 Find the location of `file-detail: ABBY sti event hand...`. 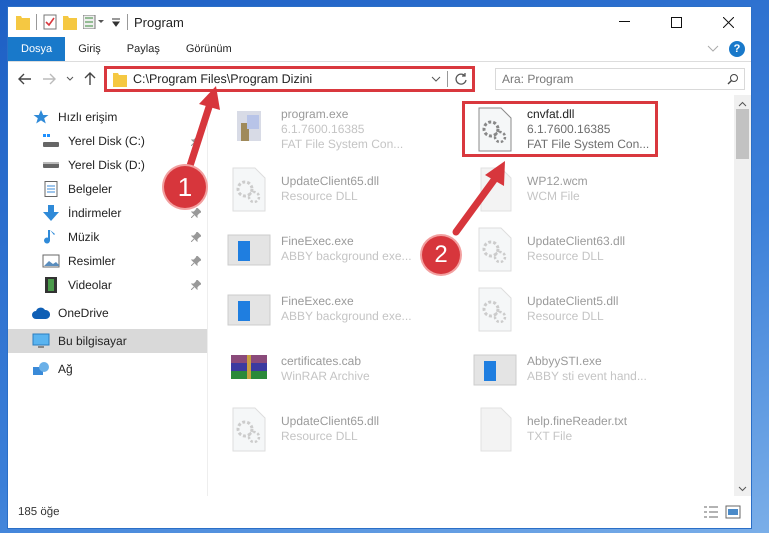

file-detail: ABBY sti event hand... is located at coordinates (587, 376).